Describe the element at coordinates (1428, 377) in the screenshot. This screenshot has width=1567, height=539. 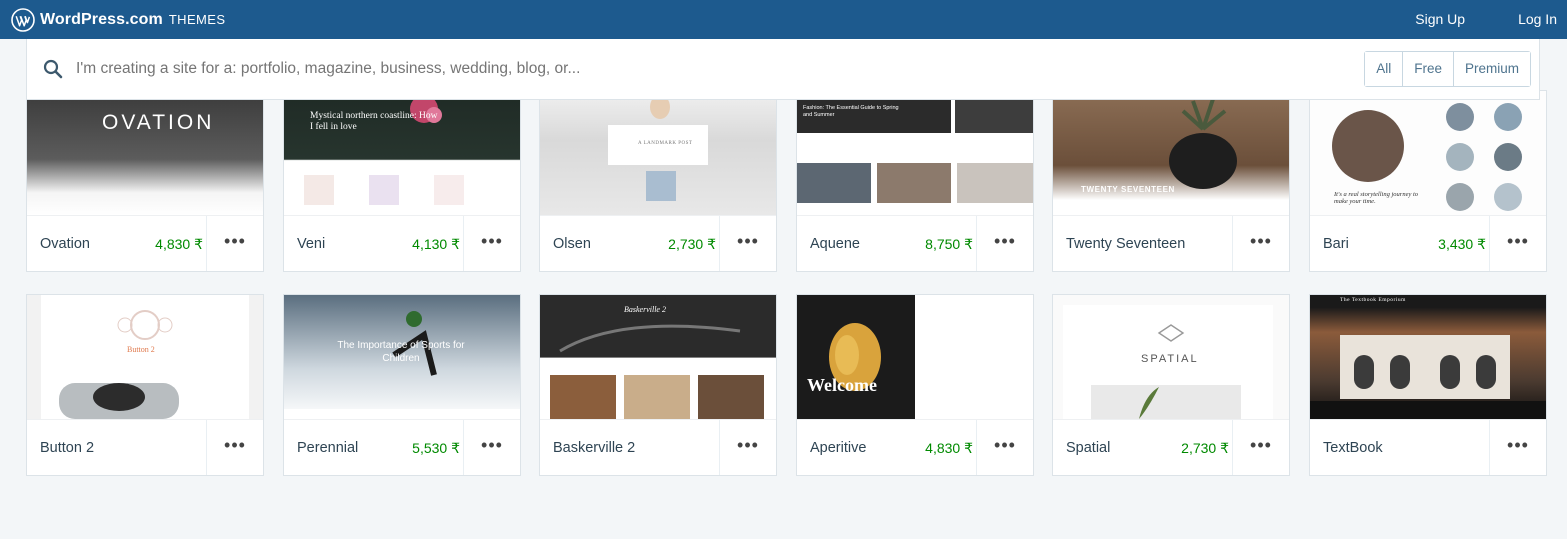
I see `building-image` at that location.